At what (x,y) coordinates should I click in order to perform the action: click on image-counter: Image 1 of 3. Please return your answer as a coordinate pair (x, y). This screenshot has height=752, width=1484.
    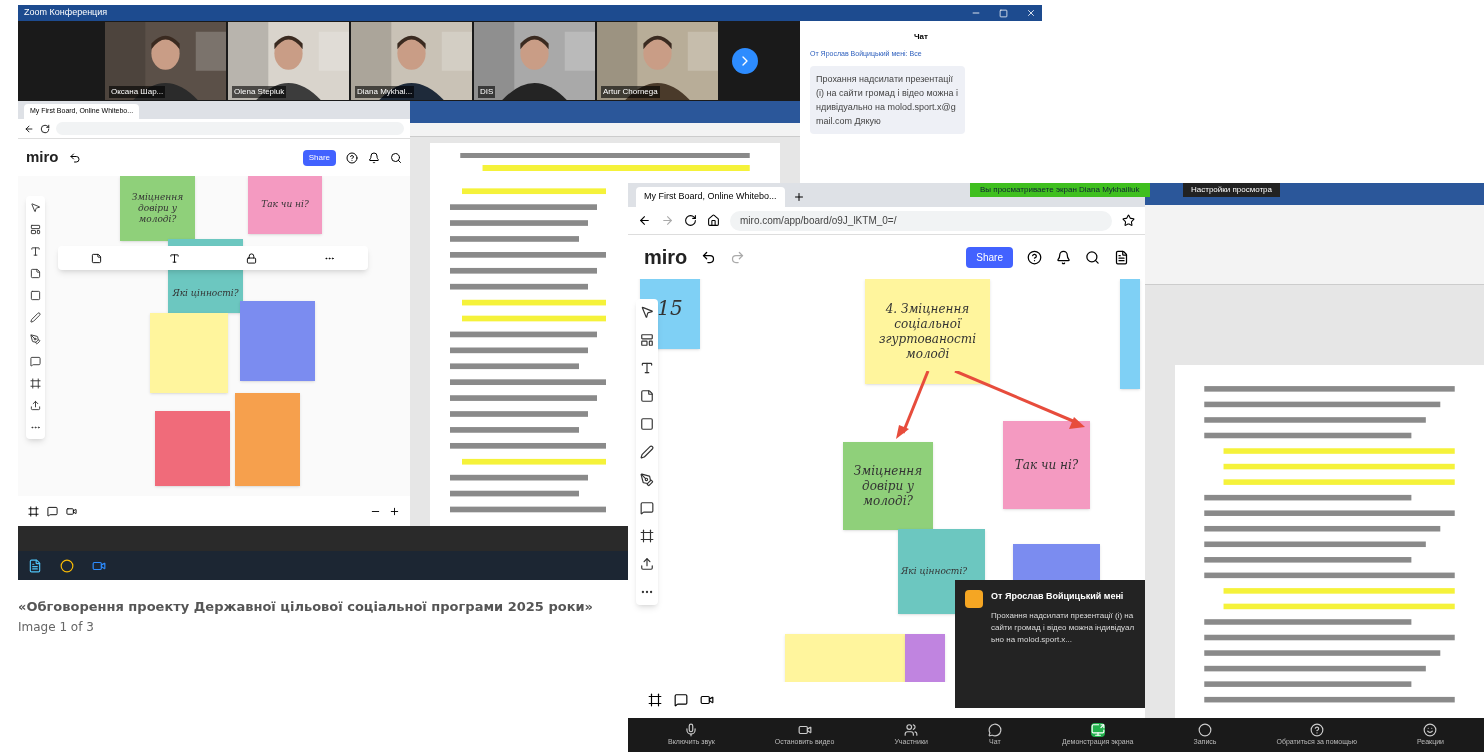
    Looking at the image, I should click on (56, 627).